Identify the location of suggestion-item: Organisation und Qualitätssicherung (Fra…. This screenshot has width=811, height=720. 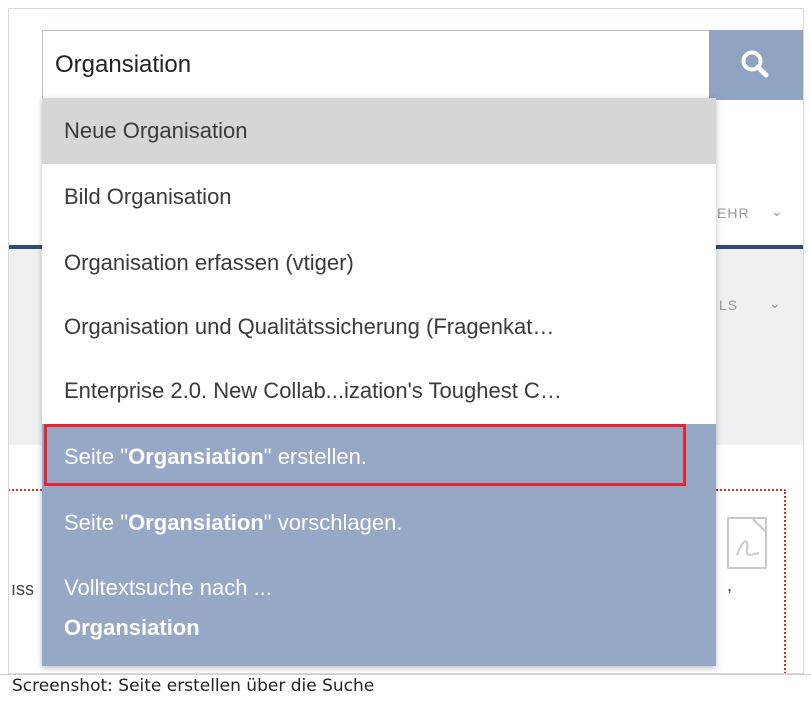
(379, 327).